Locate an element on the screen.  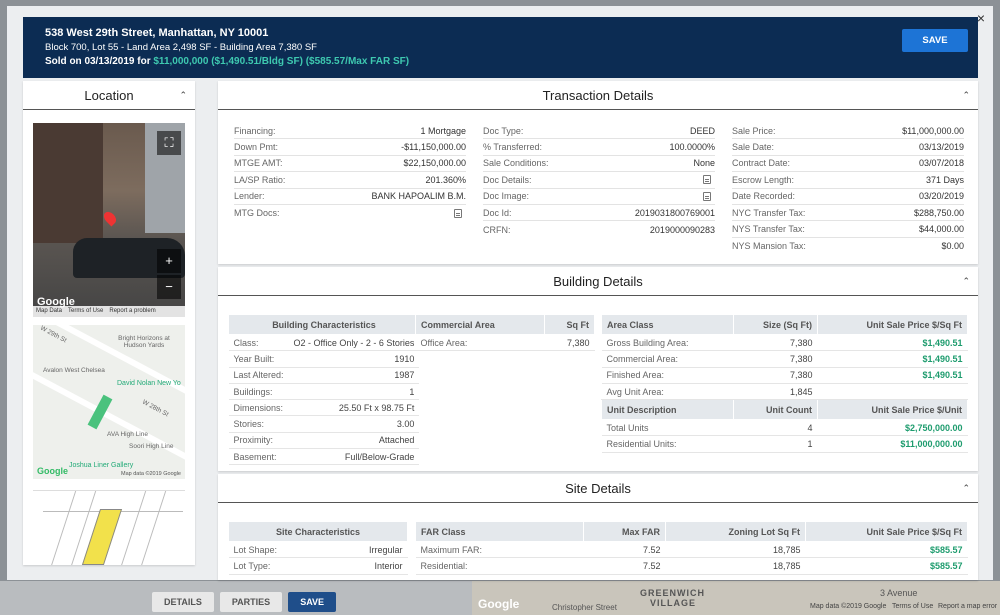
tab-save: SAVE is located at coordinates (312, 602).